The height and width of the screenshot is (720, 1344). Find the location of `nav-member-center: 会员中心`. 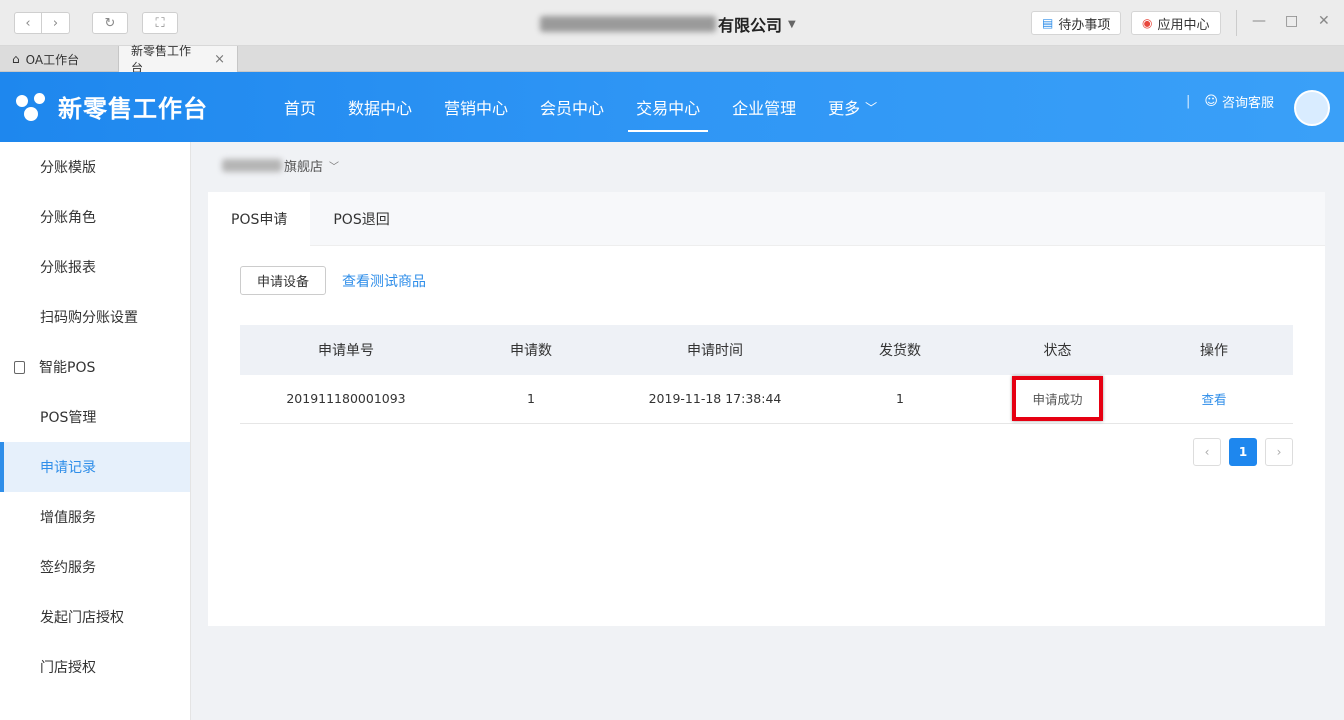

nav-member-center: 会员中心 is located at coordinates (572, 107).